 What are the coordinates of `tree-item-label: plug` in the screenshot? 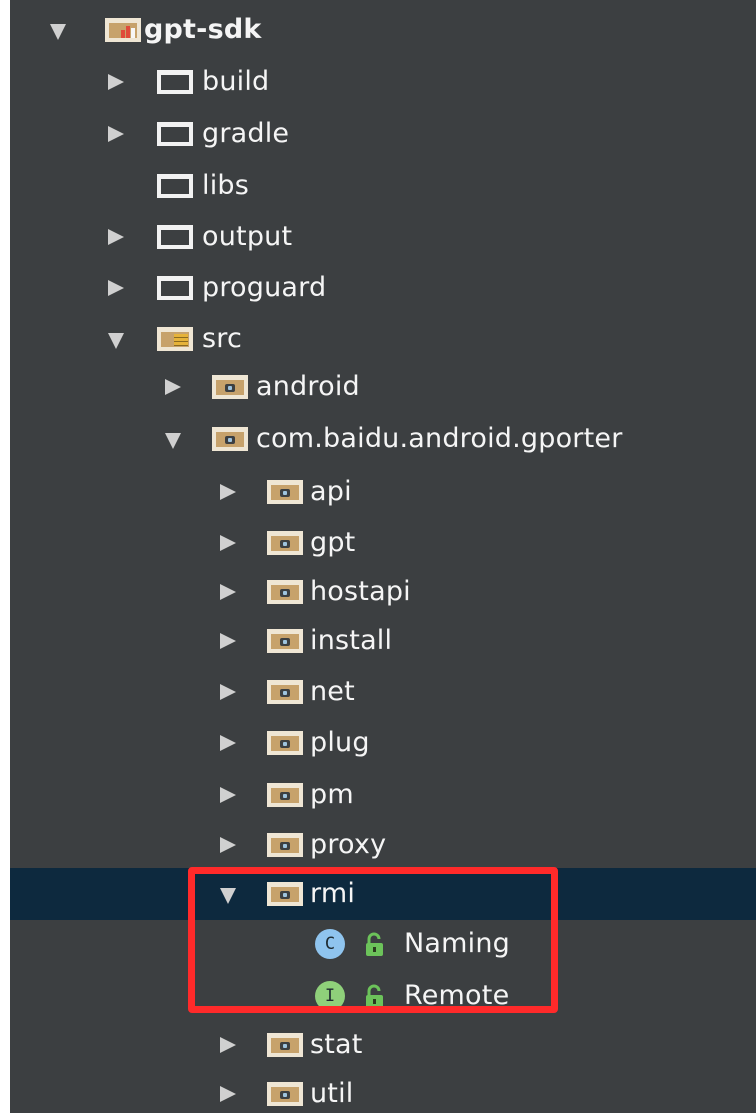 It's located at (340, 742).